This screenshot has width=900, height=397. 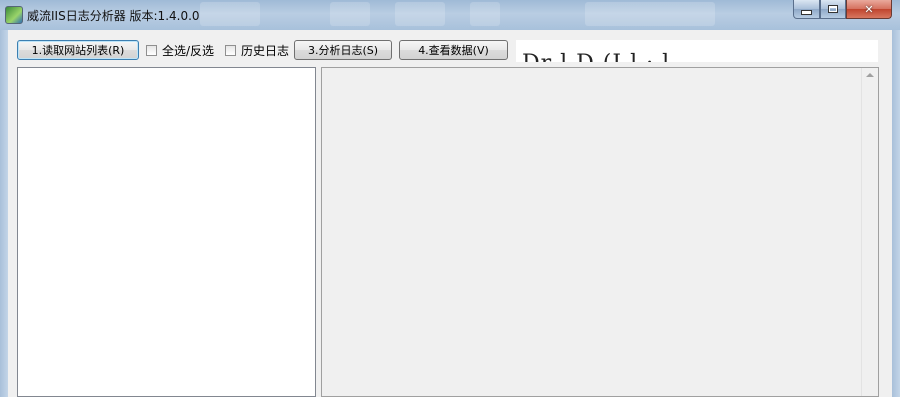 What do you see at coordinates (188, 51) in the screenshot?
I see `select-all-label: 全选/反选` at bounding box center [188, 51].